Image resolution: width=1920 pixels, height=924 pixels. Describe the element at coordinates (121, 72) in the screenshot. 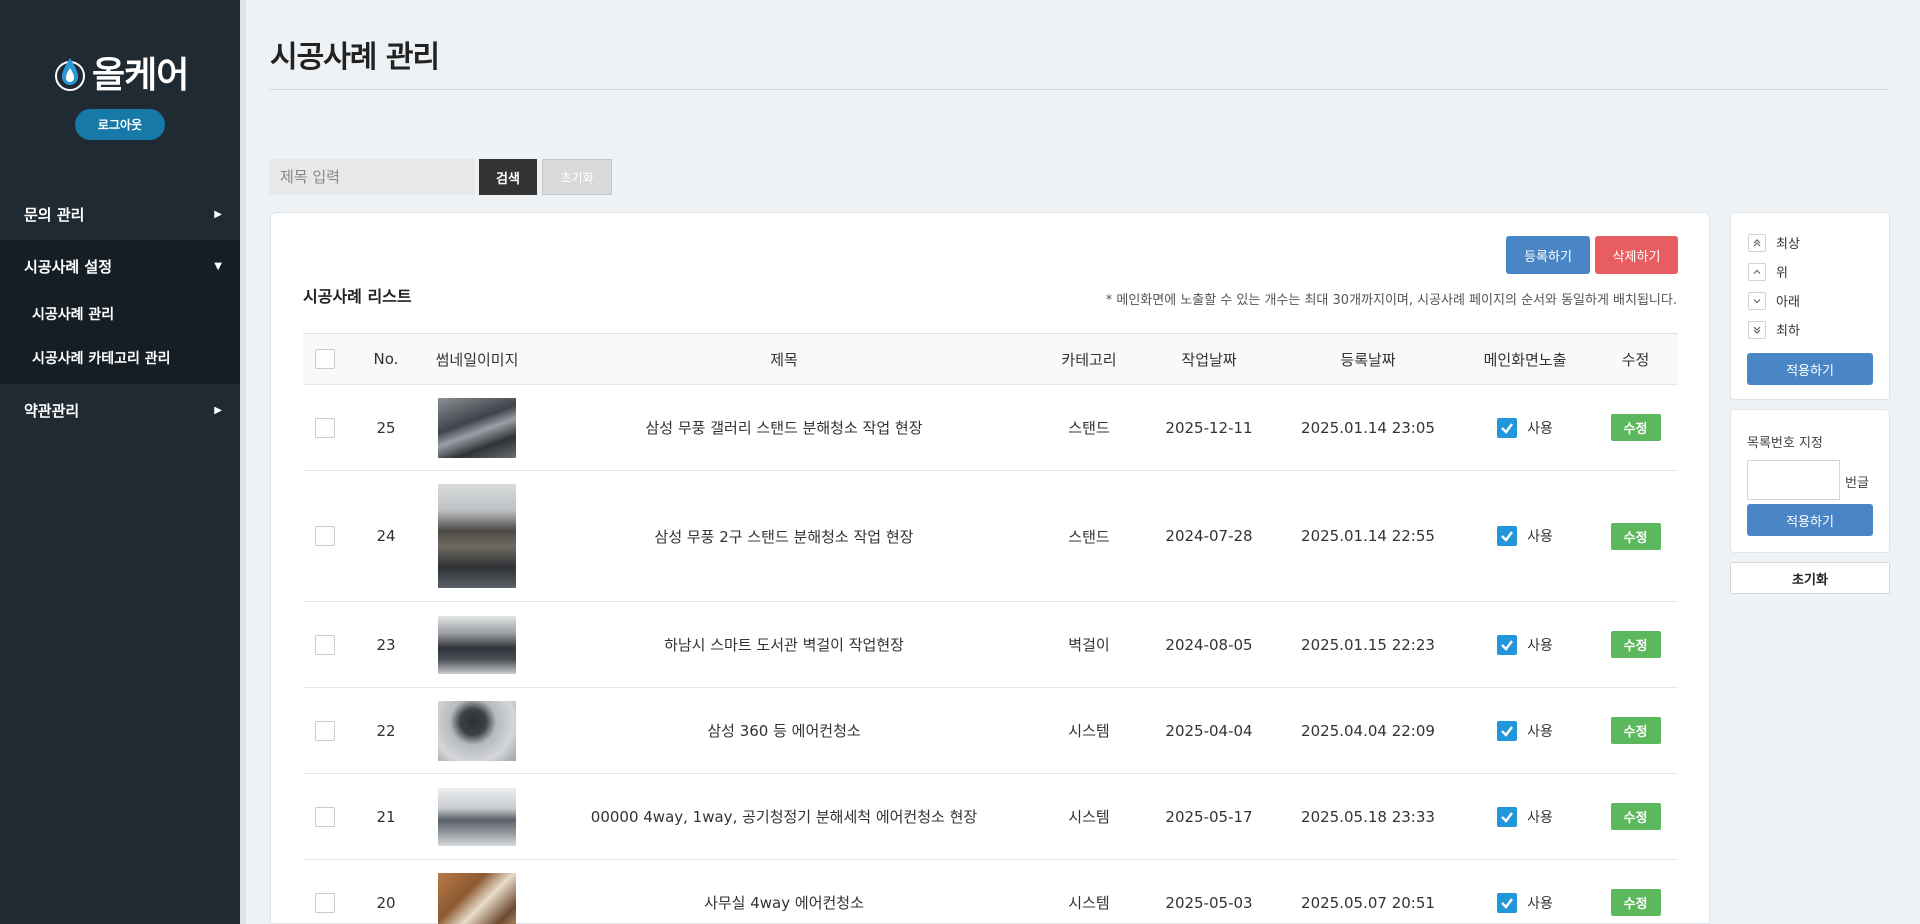

I see `brand-logo: 올케어` at that location.